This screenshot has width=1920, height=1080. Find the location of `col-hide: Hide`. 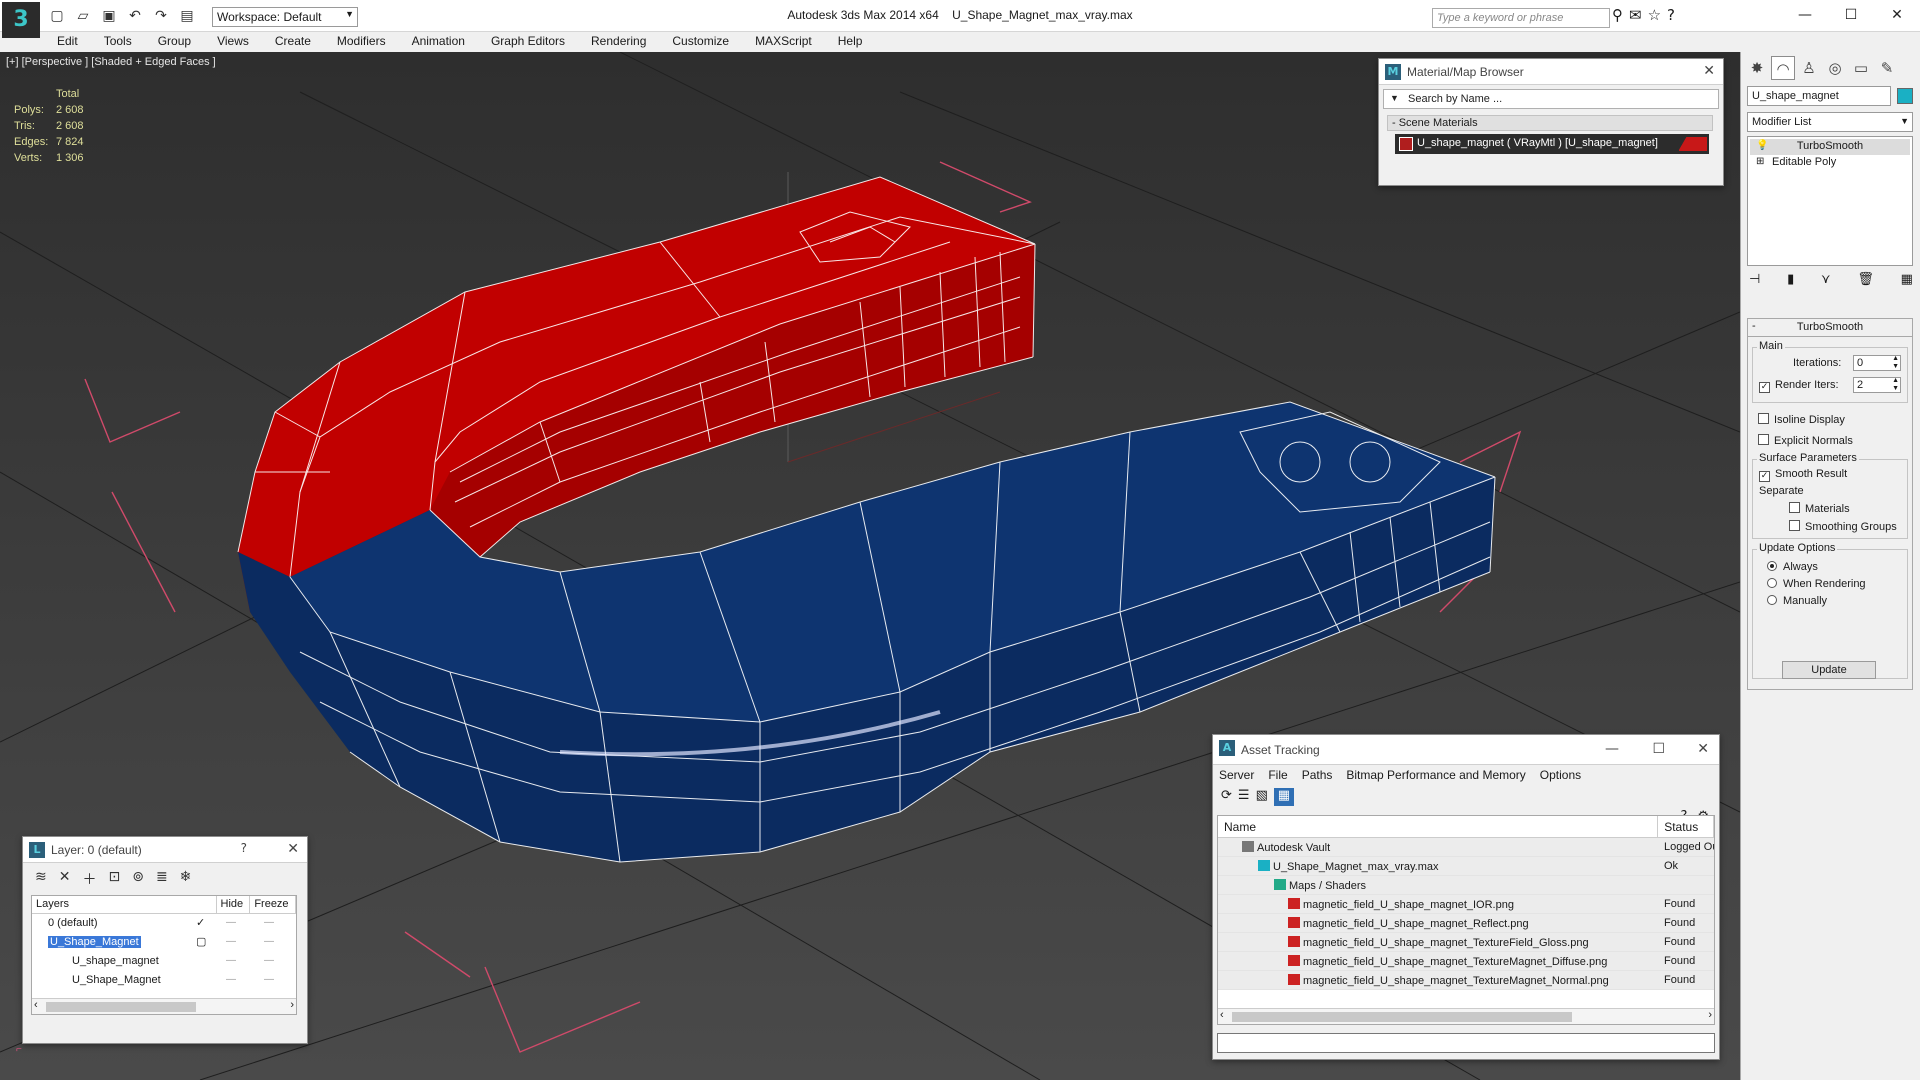

col-hide: Hide is located at coordinates (234, 904).